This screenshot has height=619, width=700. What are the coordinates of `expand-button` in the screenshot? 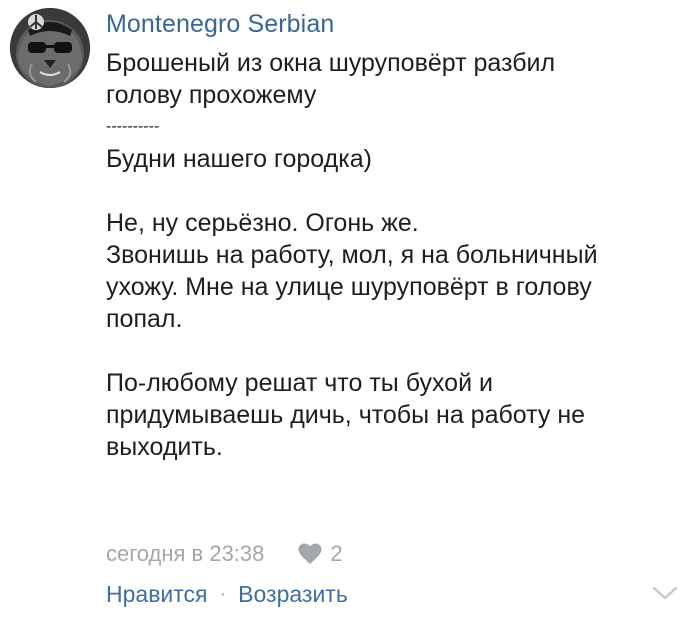 It's located at (665, 593).